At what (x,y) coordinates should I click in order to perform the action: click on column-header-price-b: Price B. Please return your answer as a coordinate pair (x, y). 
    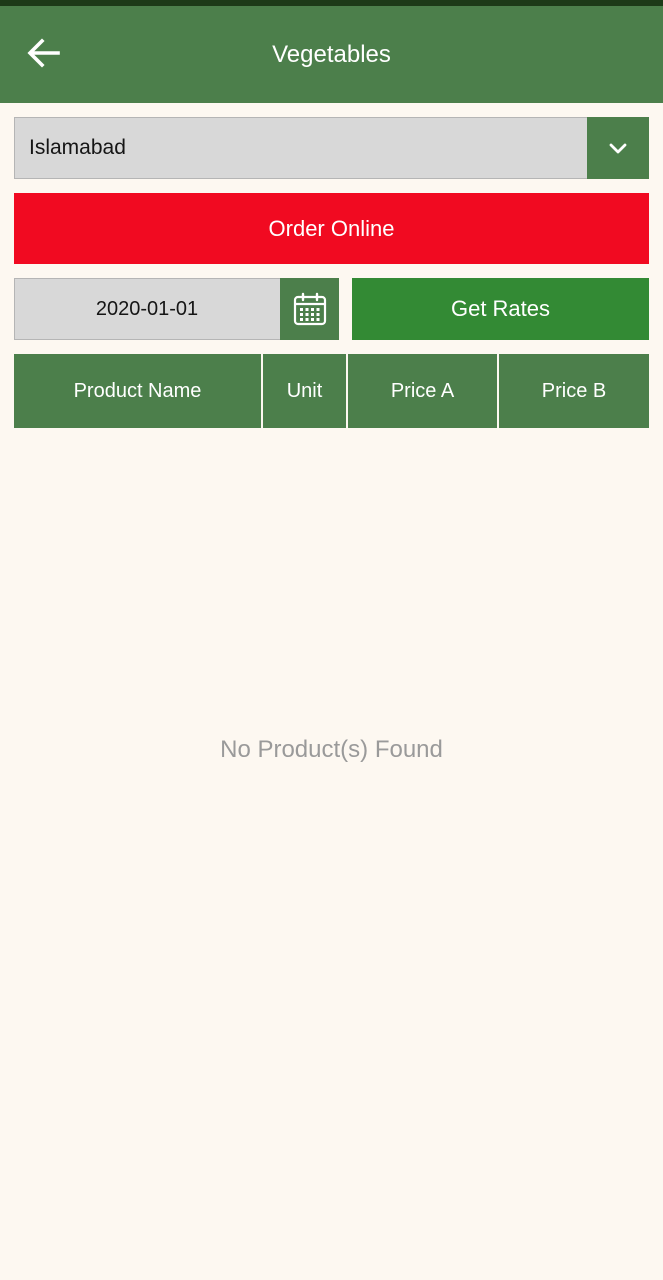
    Looking at the image, I should click on (574, 391).